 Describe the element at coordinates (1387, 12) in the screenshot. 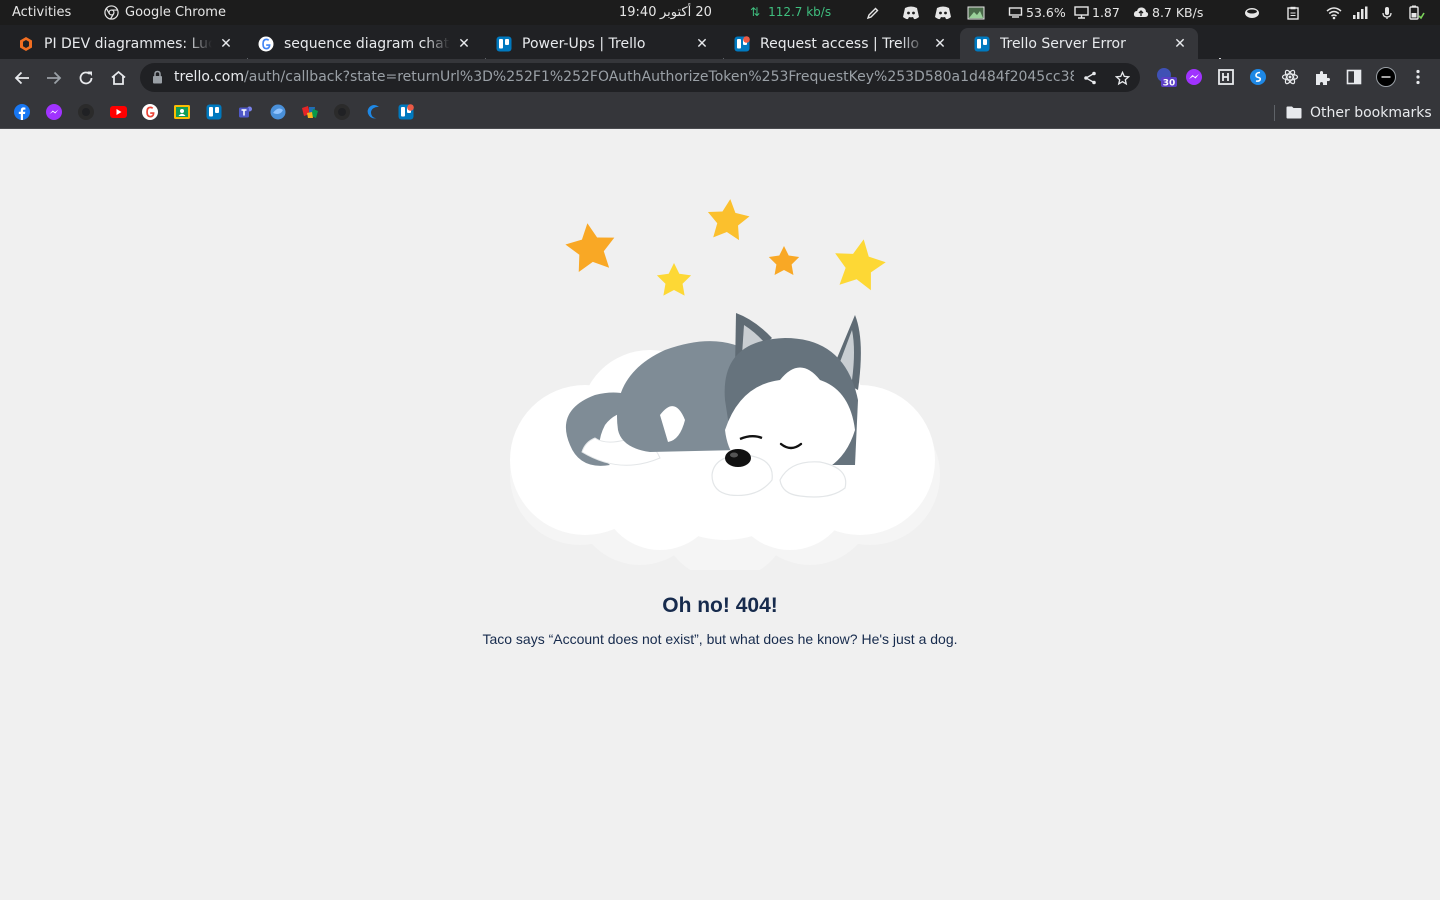

I see `microphone-icon` at that location.